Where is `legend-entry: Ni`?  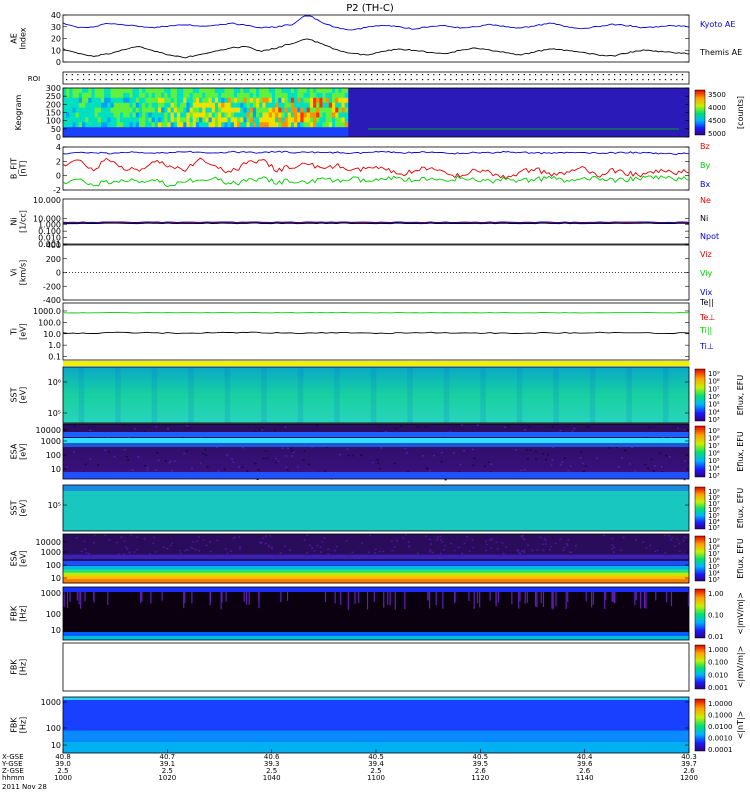 legend-entry: Ni is located at coordinates (704, 218).